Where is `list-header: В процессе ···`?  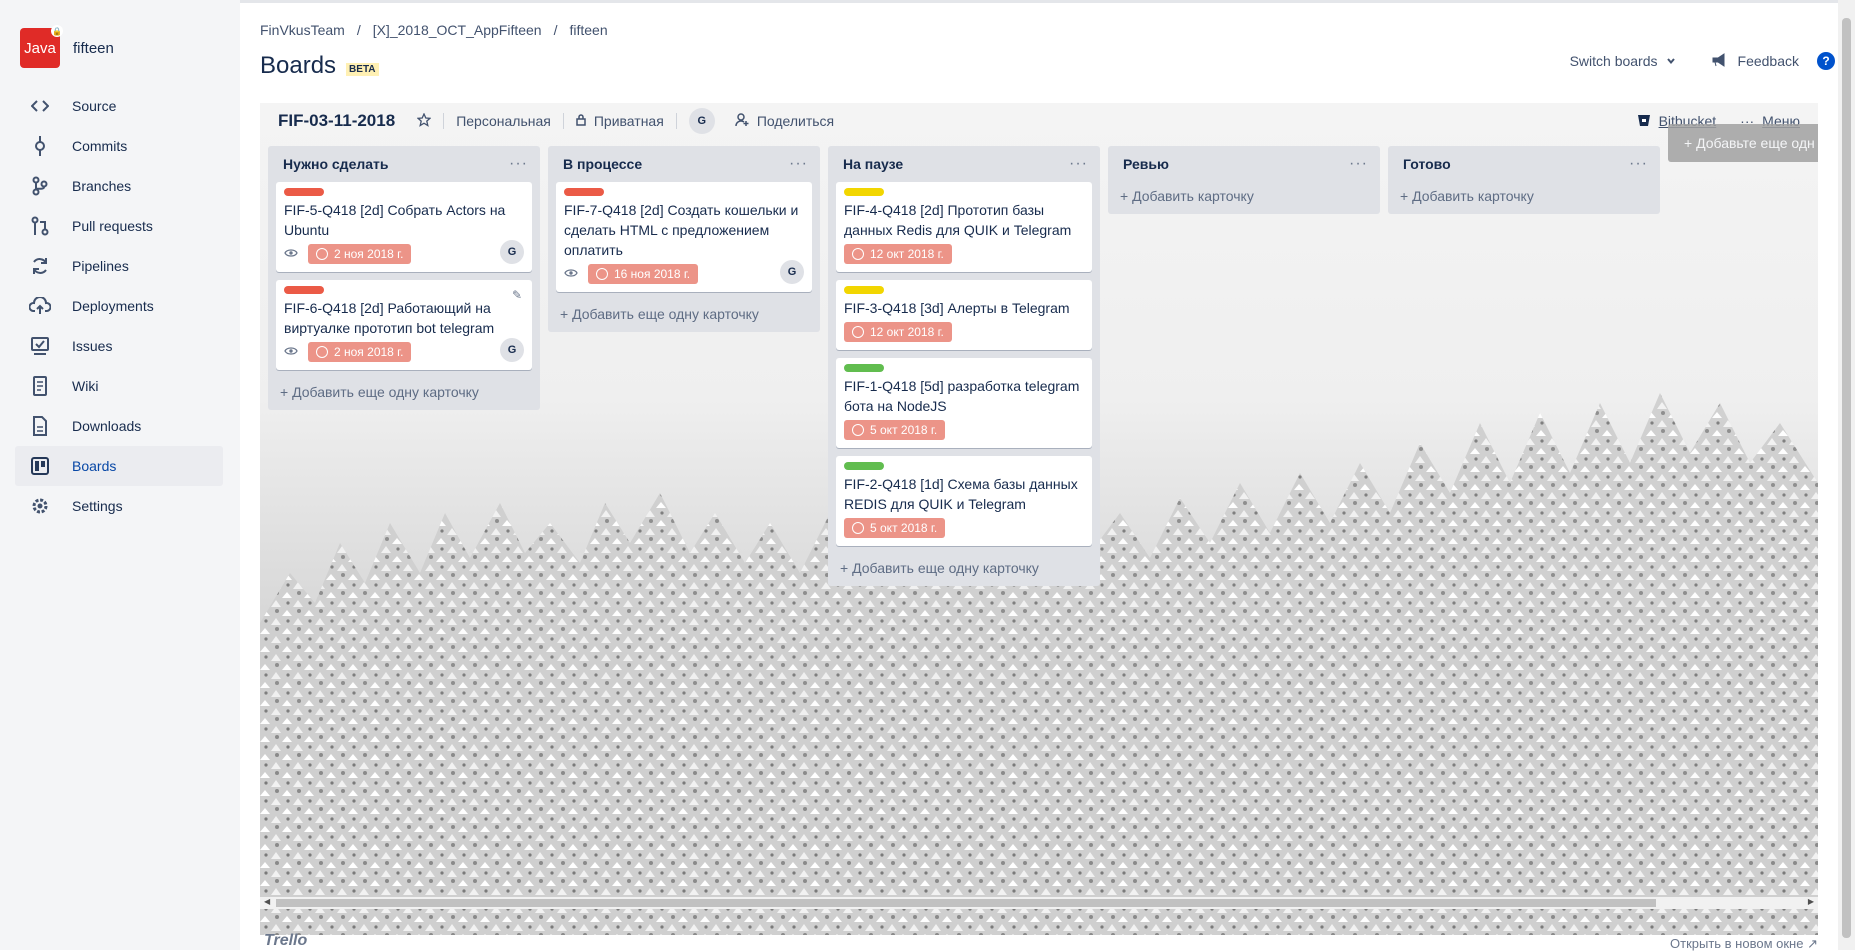
list-header: В процессе ··· is located at coordinates (684, 164).